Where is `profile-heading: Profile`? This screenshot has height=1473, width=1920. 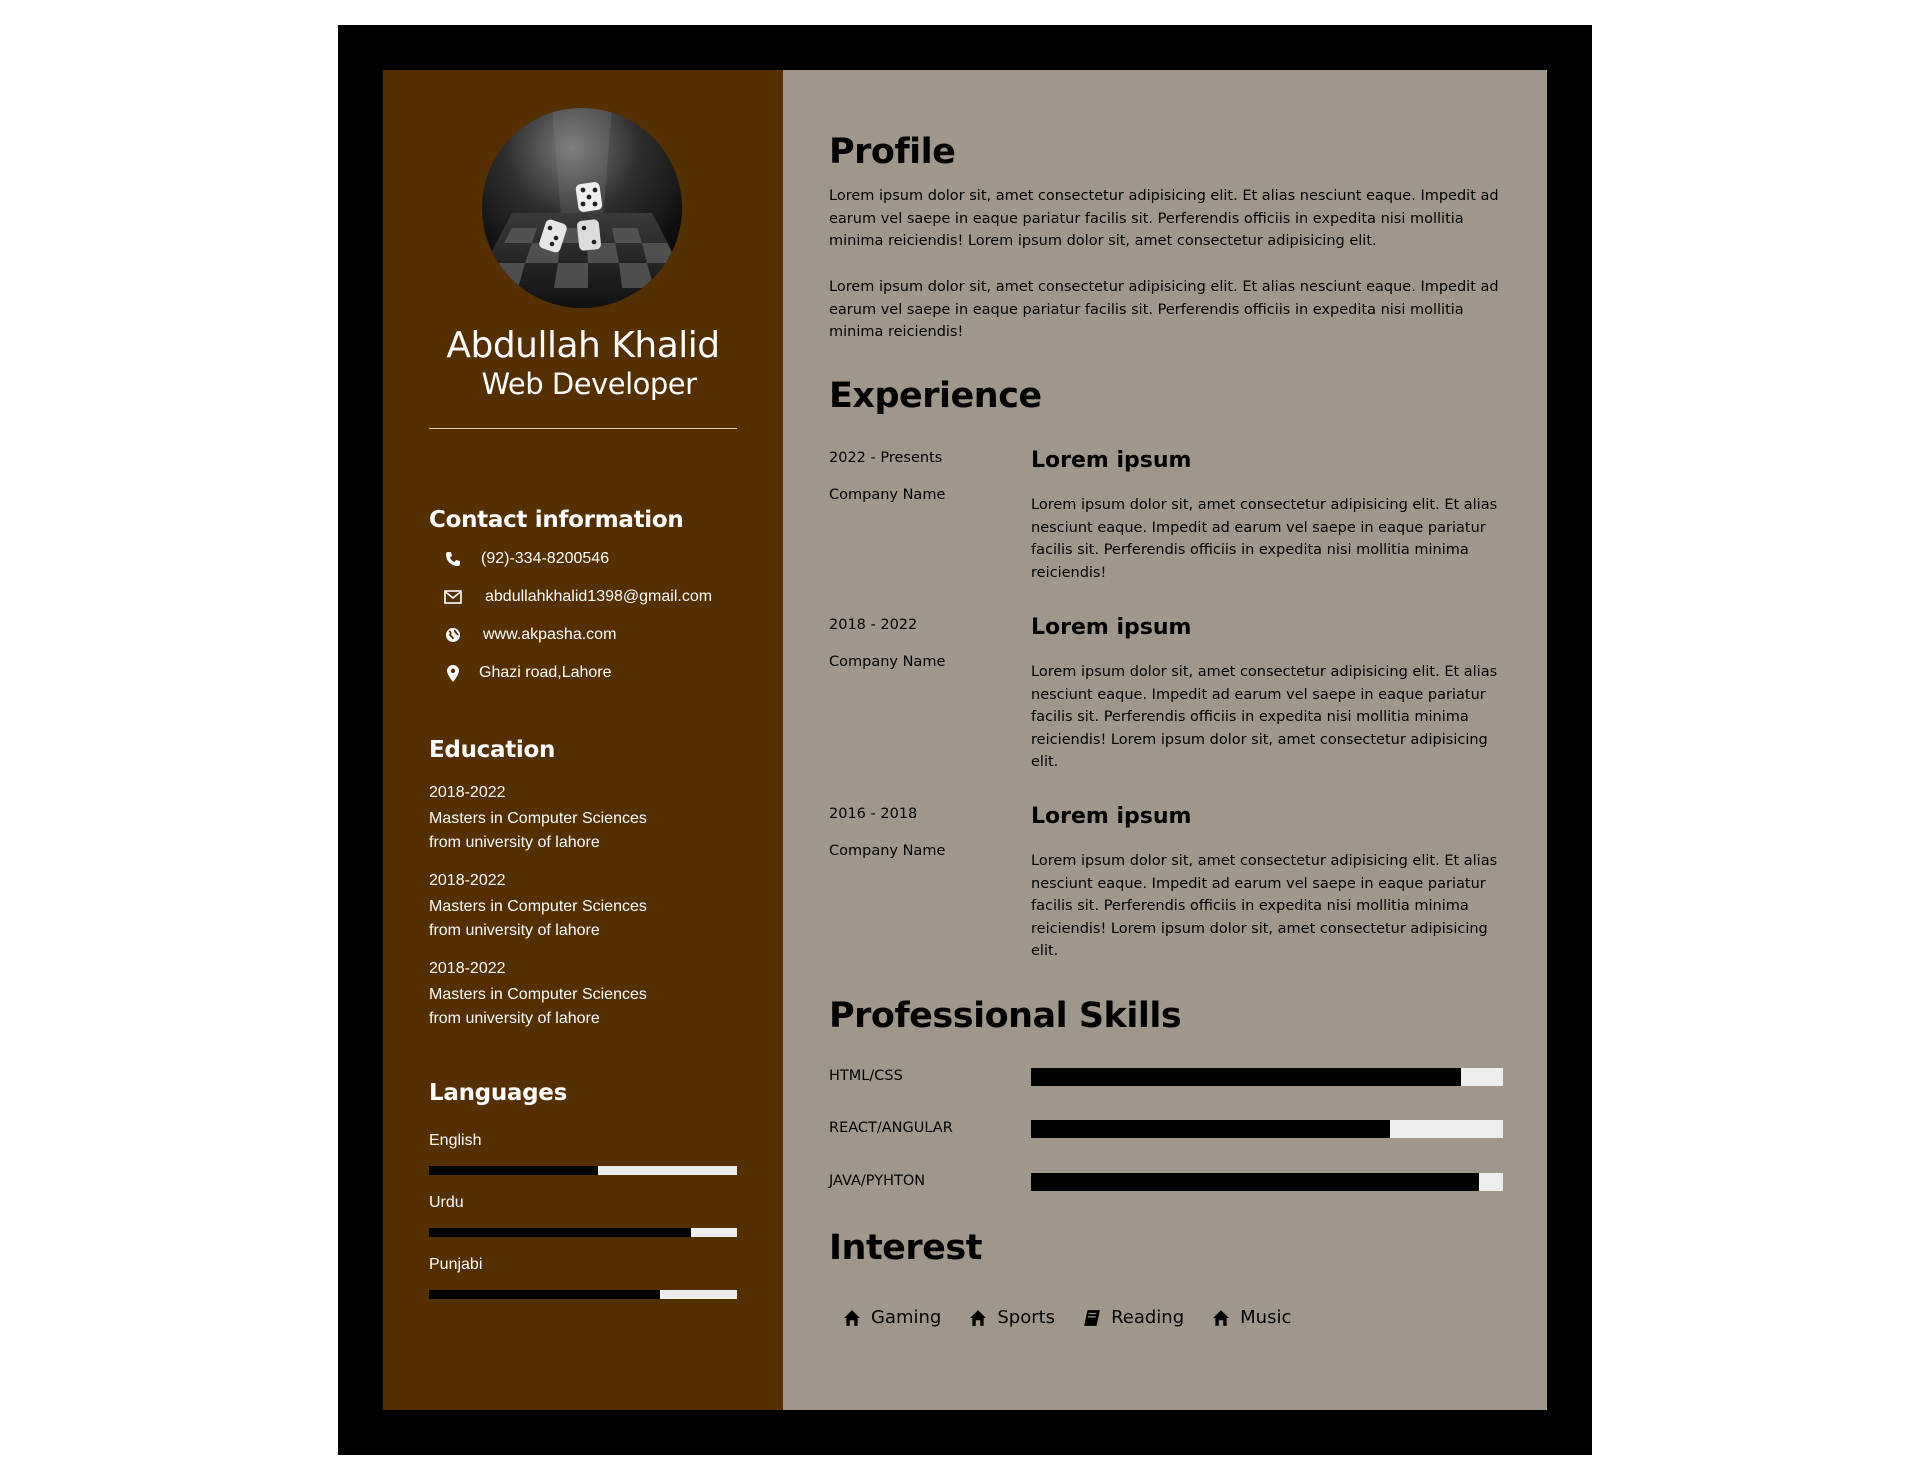 profile-heading: Profile is located at coordinates (892, 152).